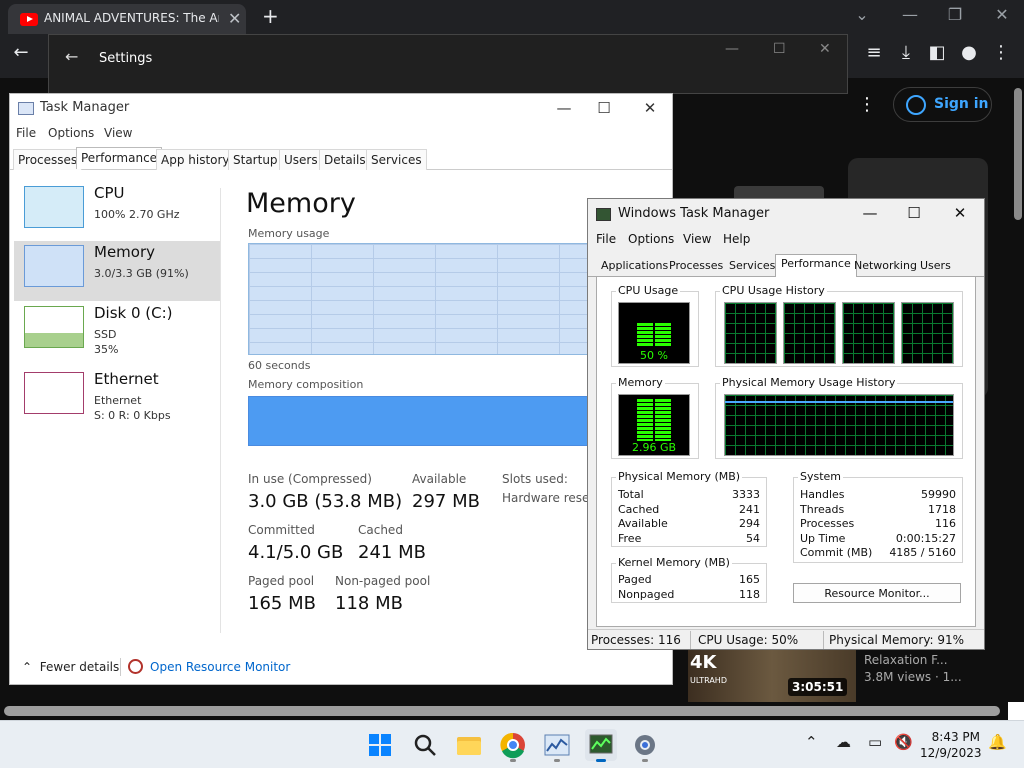 The width and height of the screenshot is (1024, 768). What do you see at coordinates (21, 52) in the screenshot?
I see `back-arrow-icon: ←` at bounding box center [21, 52].